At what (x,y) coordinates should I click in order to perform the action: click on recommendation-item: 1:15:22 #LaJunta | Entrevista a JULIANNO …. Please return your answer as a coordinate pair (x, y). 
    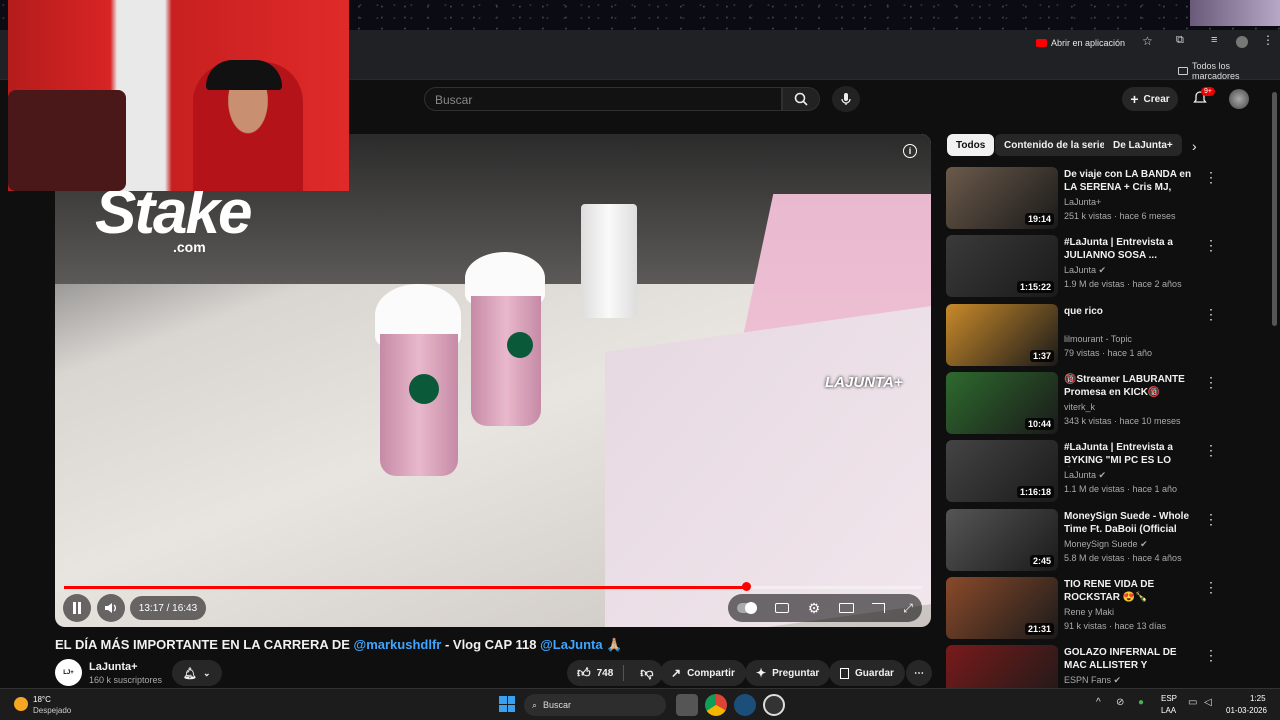
    Looking at the image, I should click on (1106, 267).